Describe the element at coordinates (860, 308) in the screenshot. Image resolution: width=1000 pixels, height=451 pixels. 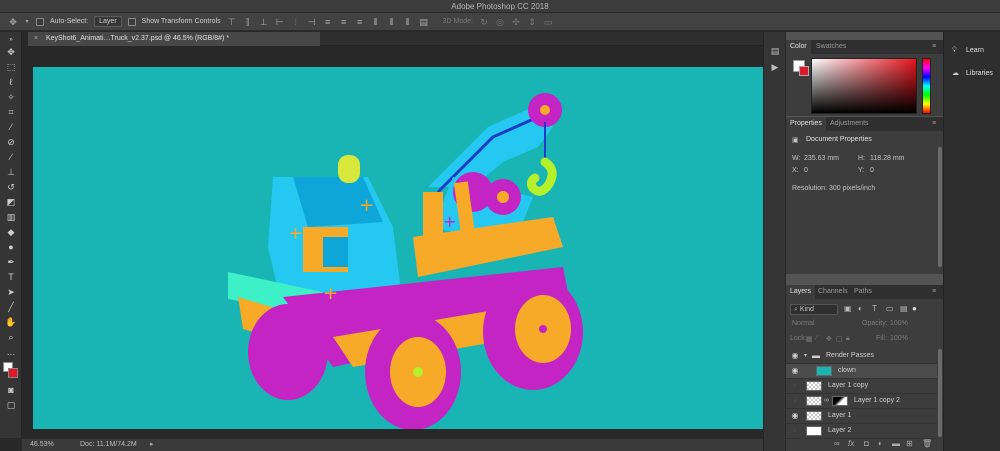
I see `filter-adjustment-icon: ◐` at that location.